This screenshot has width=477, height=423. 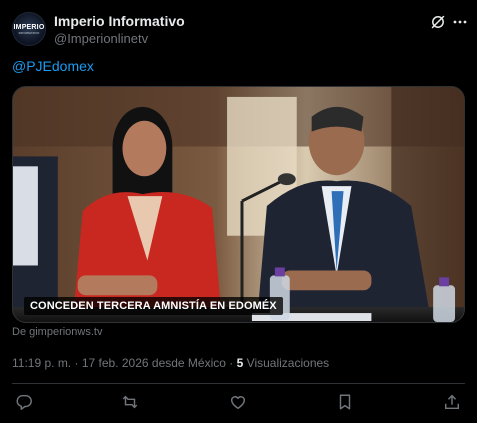 What do you see at coordinates (288, 363) in the screenshot?
I see `views-label: Visualizaciones` at bounding box center [288, 363].